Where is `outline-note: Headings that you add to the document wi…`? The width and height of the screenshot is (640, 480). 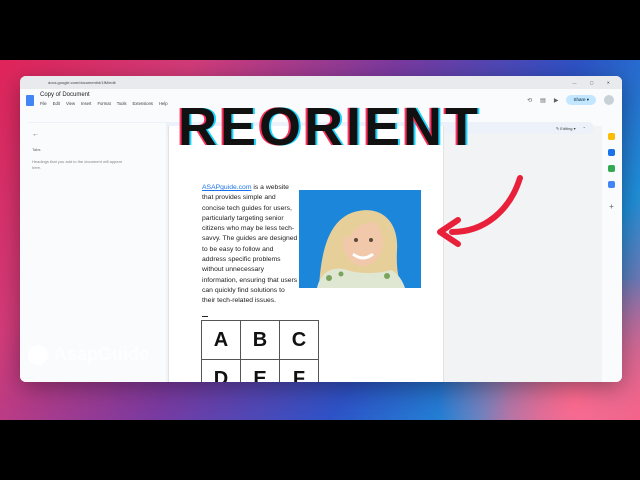 outline-note: Headings that you add to the document wi… is located at coordinates (77, 164).